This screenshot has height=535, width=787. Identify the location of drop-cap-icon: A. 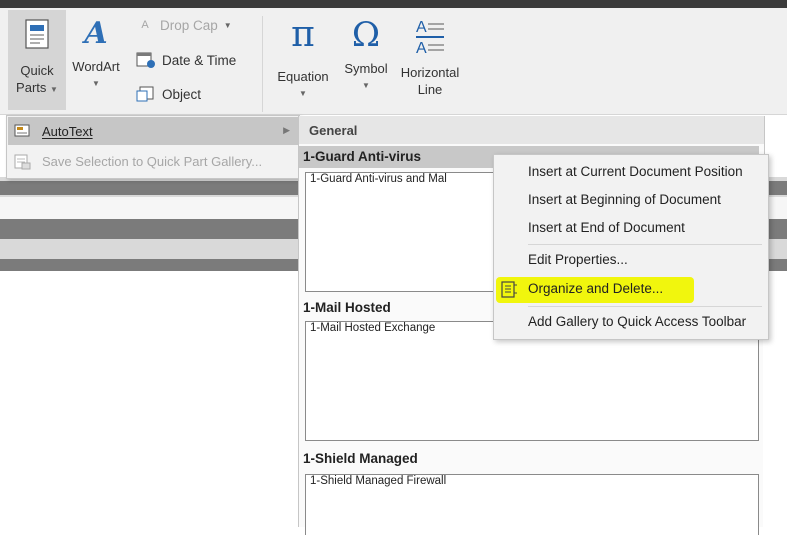
(145, 25).